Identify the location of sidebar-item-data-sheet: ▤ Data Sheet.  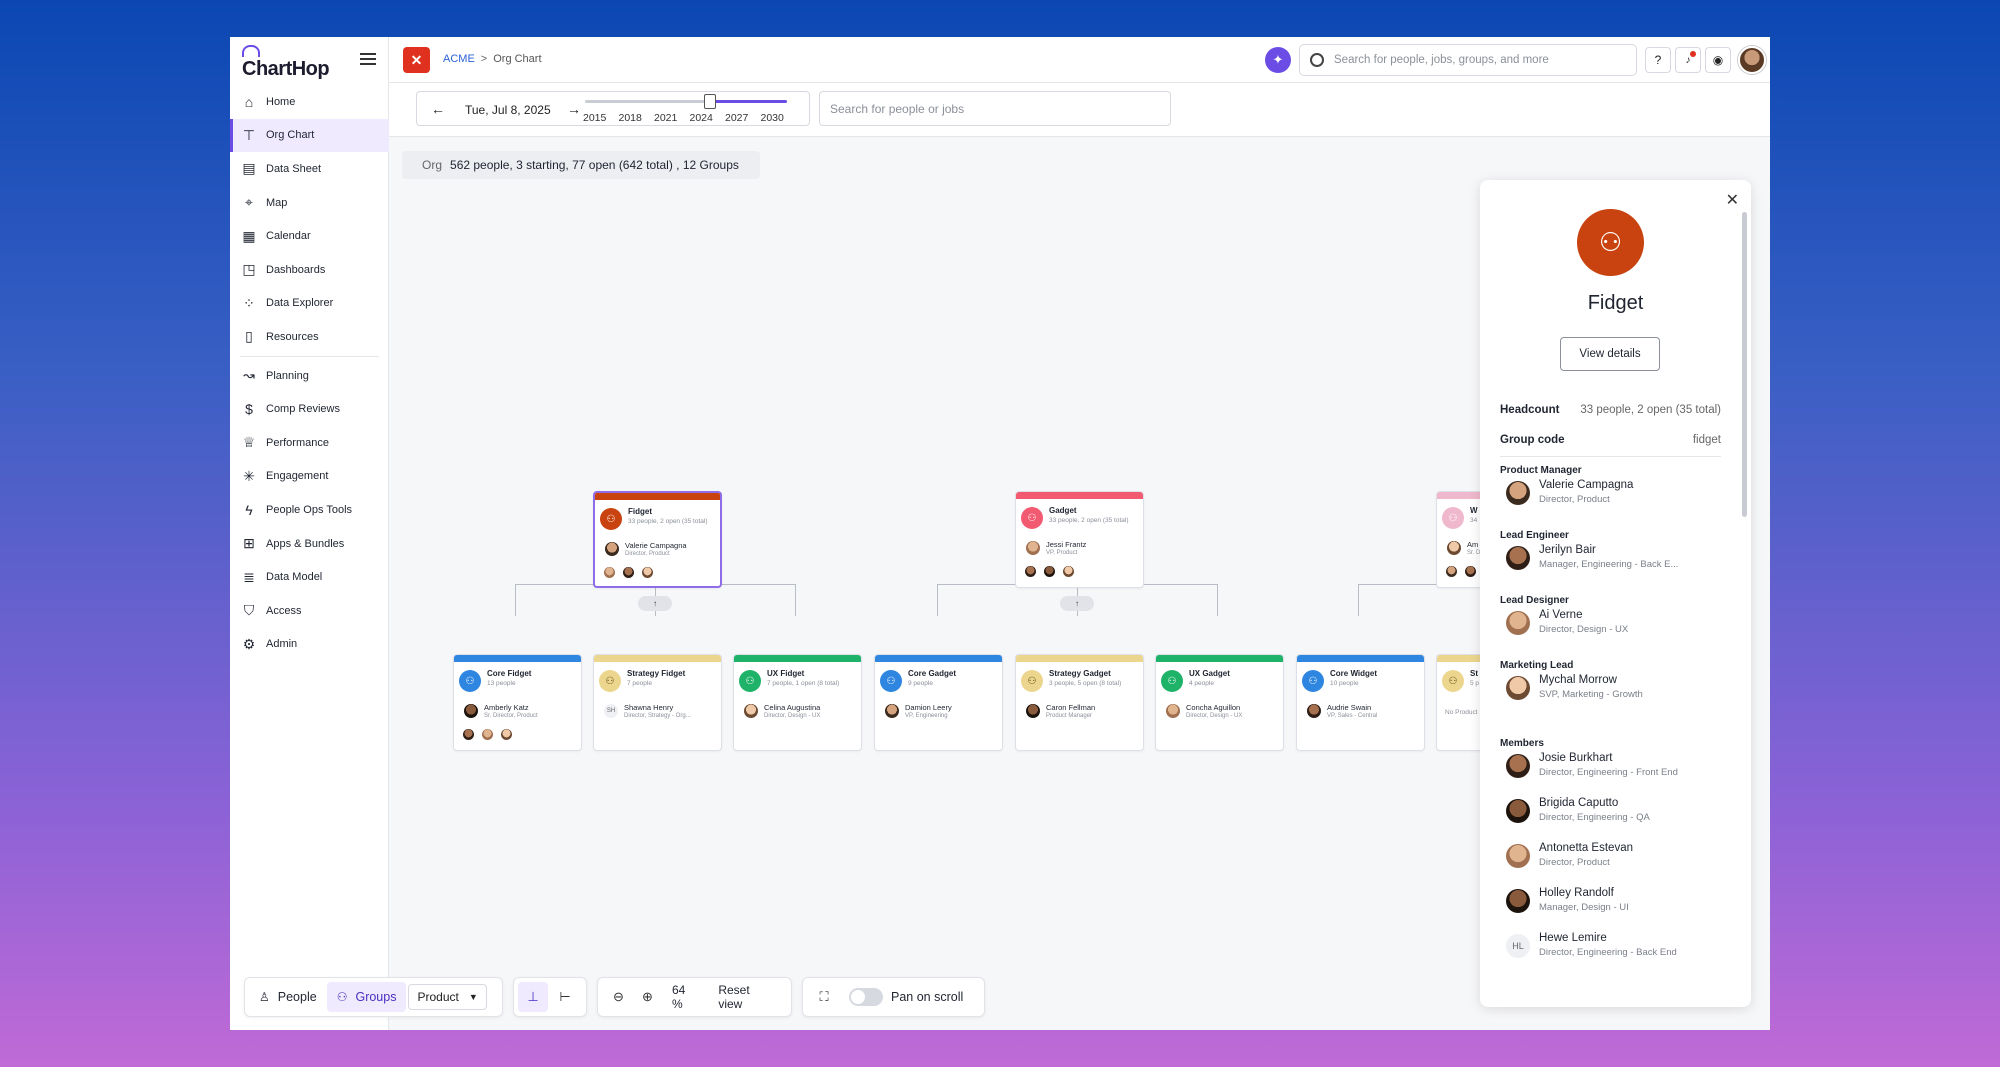
(309, 169).